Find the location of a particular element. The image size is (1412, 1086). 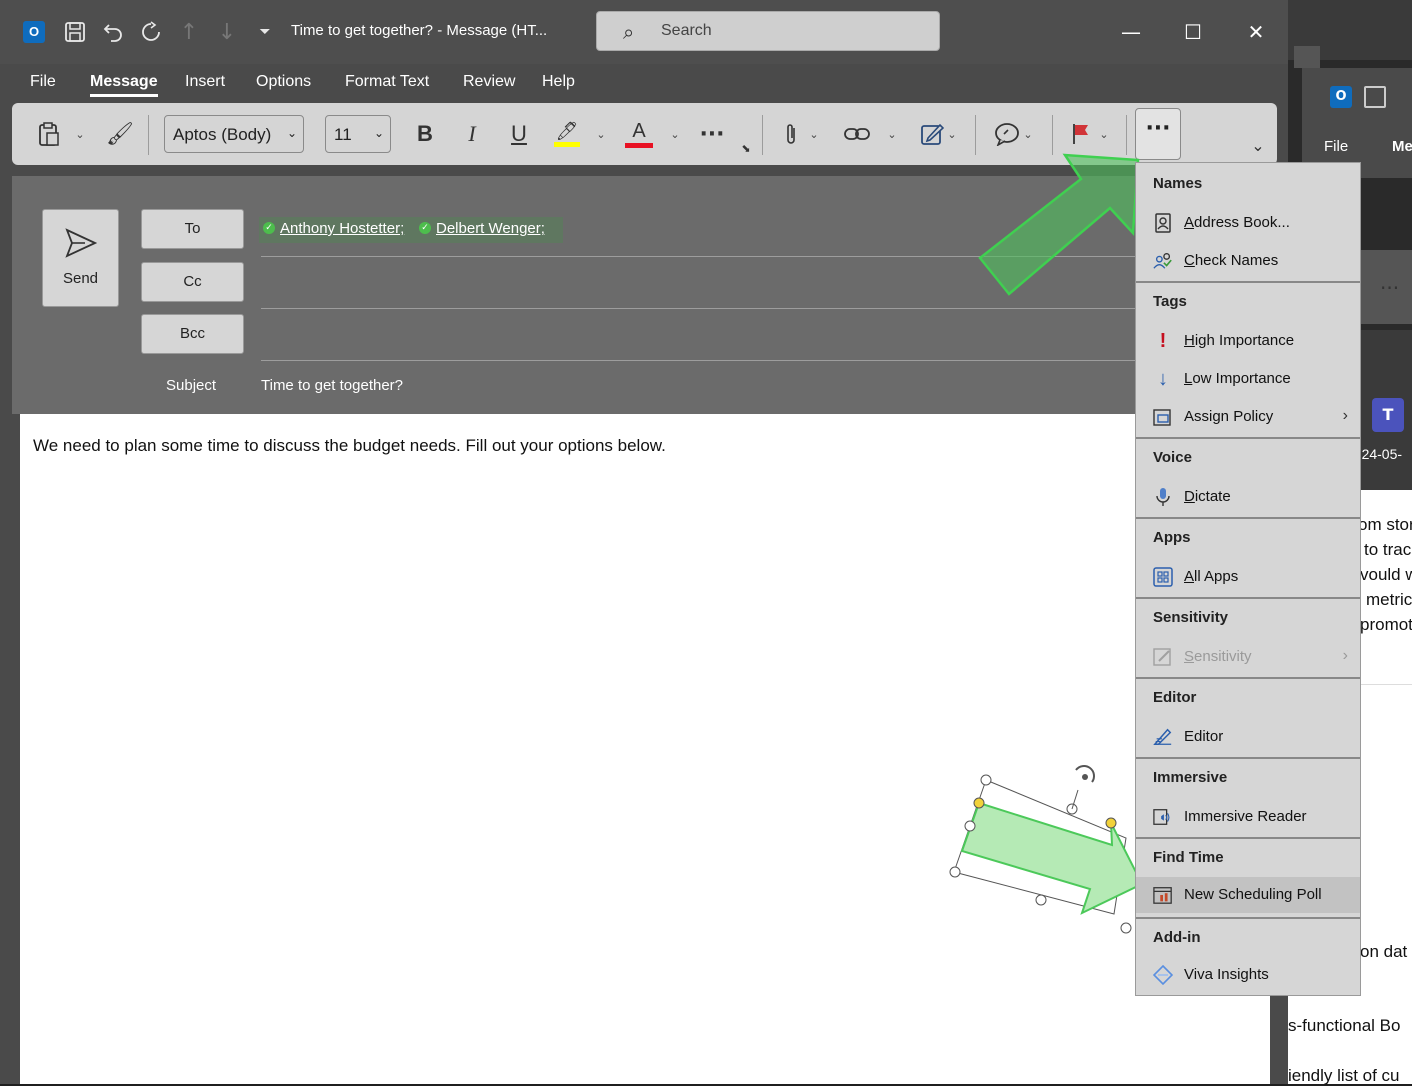

menu-item-low-importance: ↓ Low Importance is located at coordinates (1248, 379).